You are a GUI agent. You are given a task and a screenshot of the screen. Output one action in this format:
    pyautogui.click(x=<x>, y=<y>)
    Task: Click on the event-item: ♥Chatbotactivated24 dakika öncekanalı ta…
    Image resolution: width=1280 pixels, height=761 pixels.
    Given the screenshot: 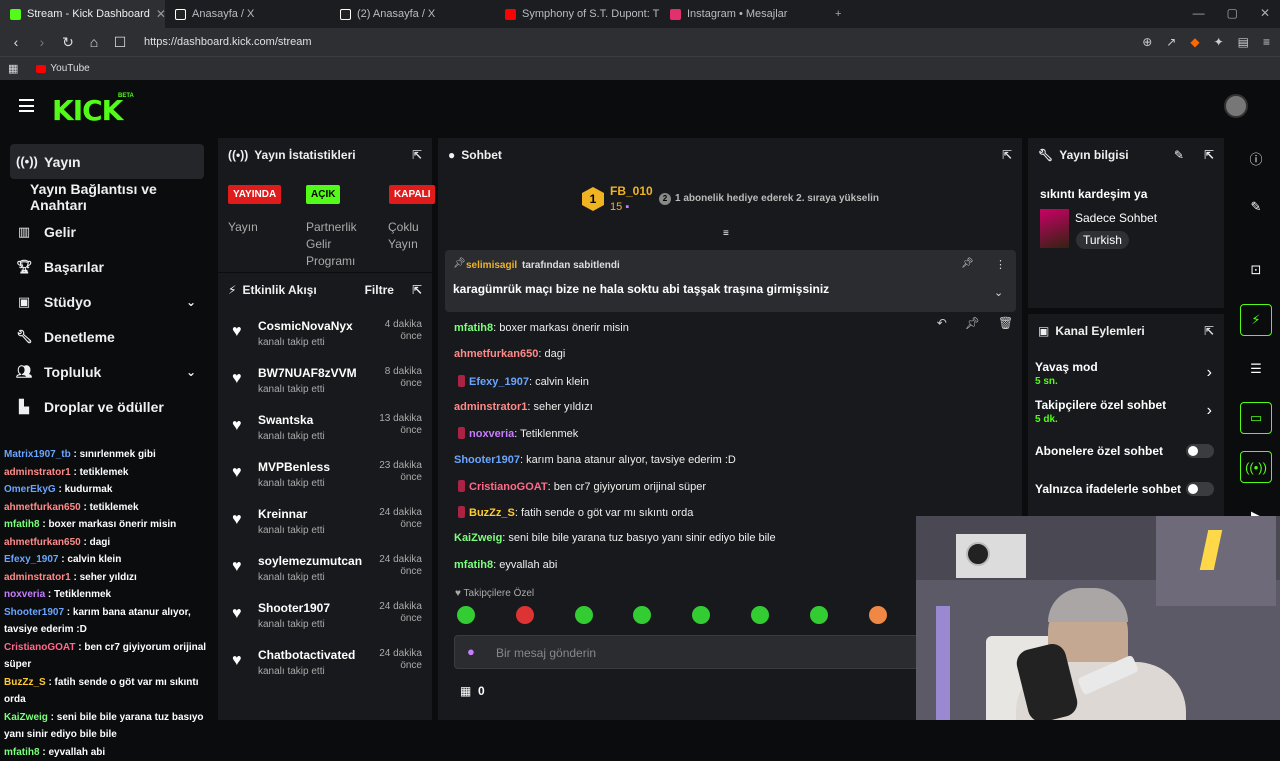 What is the action you would take?
    pyautogui.click(x=326, y=671)
    